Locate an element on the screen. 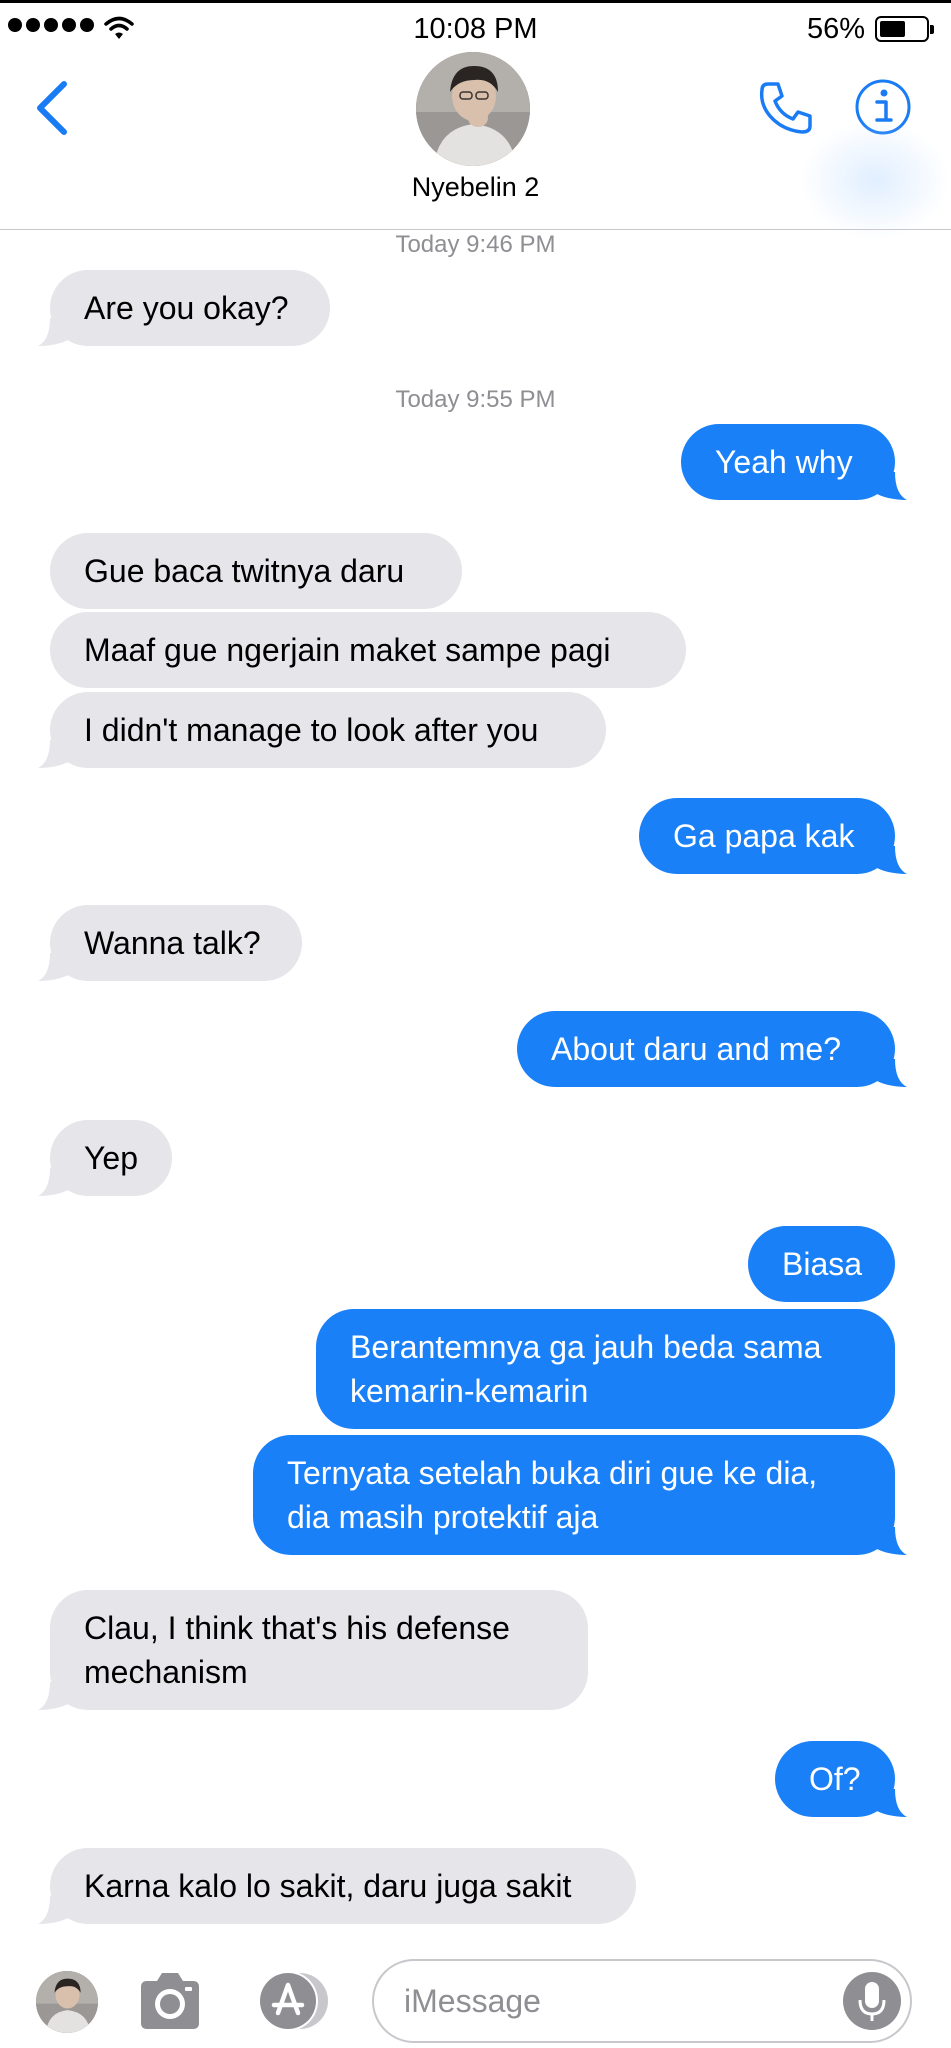  phone-icon is located at coordinates (786, 108).